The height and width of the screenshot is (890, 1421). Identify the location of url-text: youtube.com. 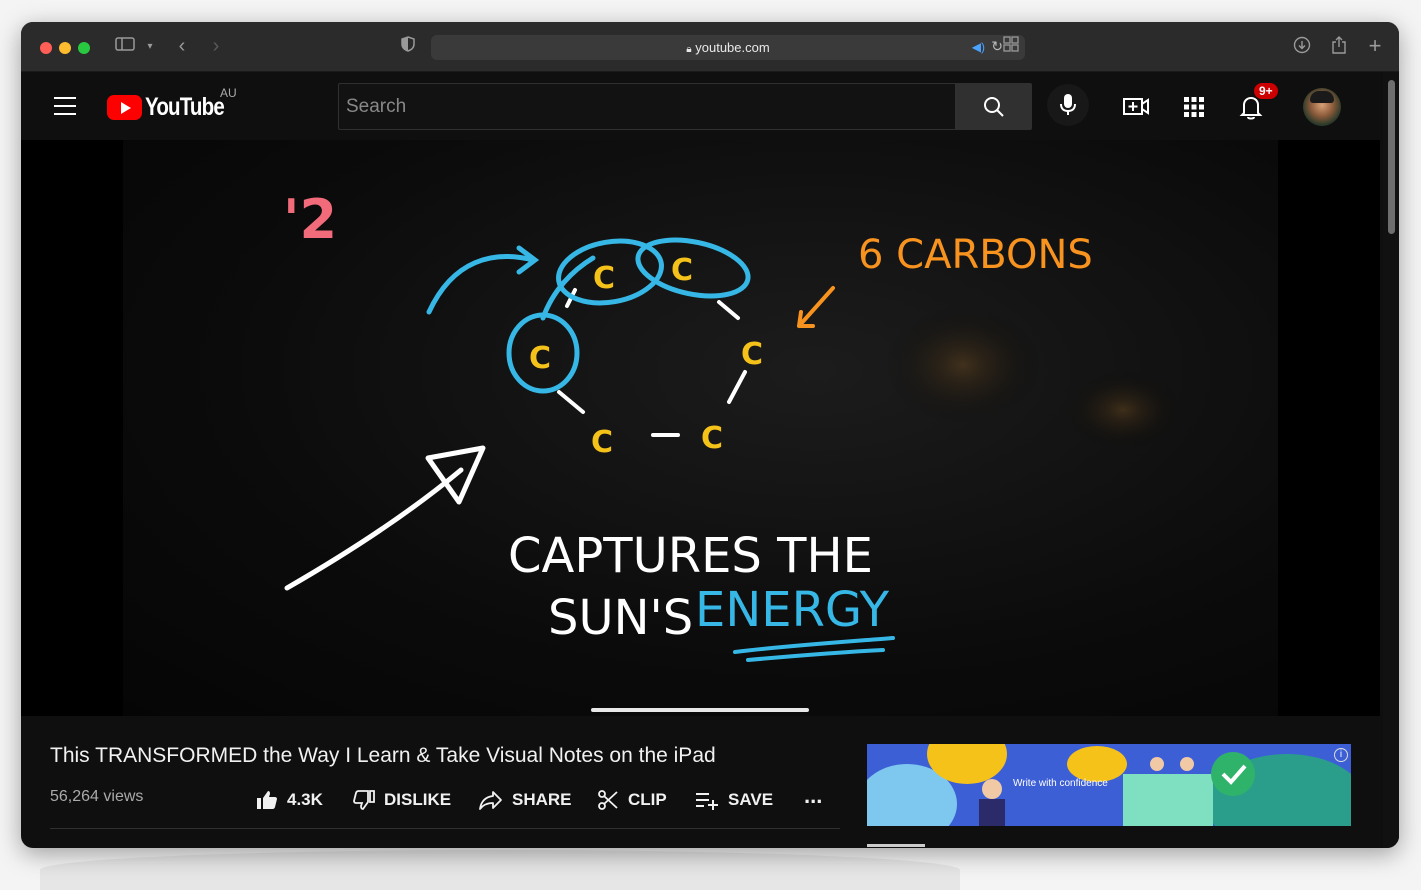
(732, 47).